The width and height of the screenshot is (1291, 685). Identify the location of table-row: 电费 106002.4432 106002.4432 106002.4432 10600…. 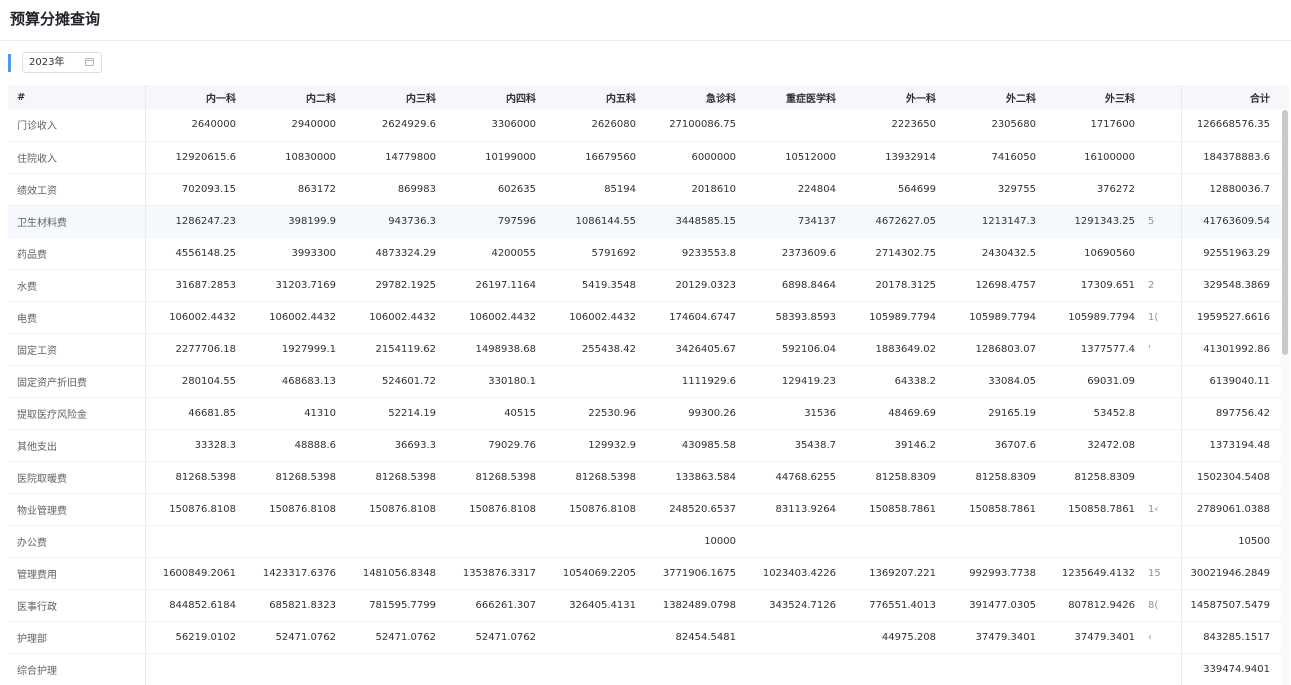
(648, 317).